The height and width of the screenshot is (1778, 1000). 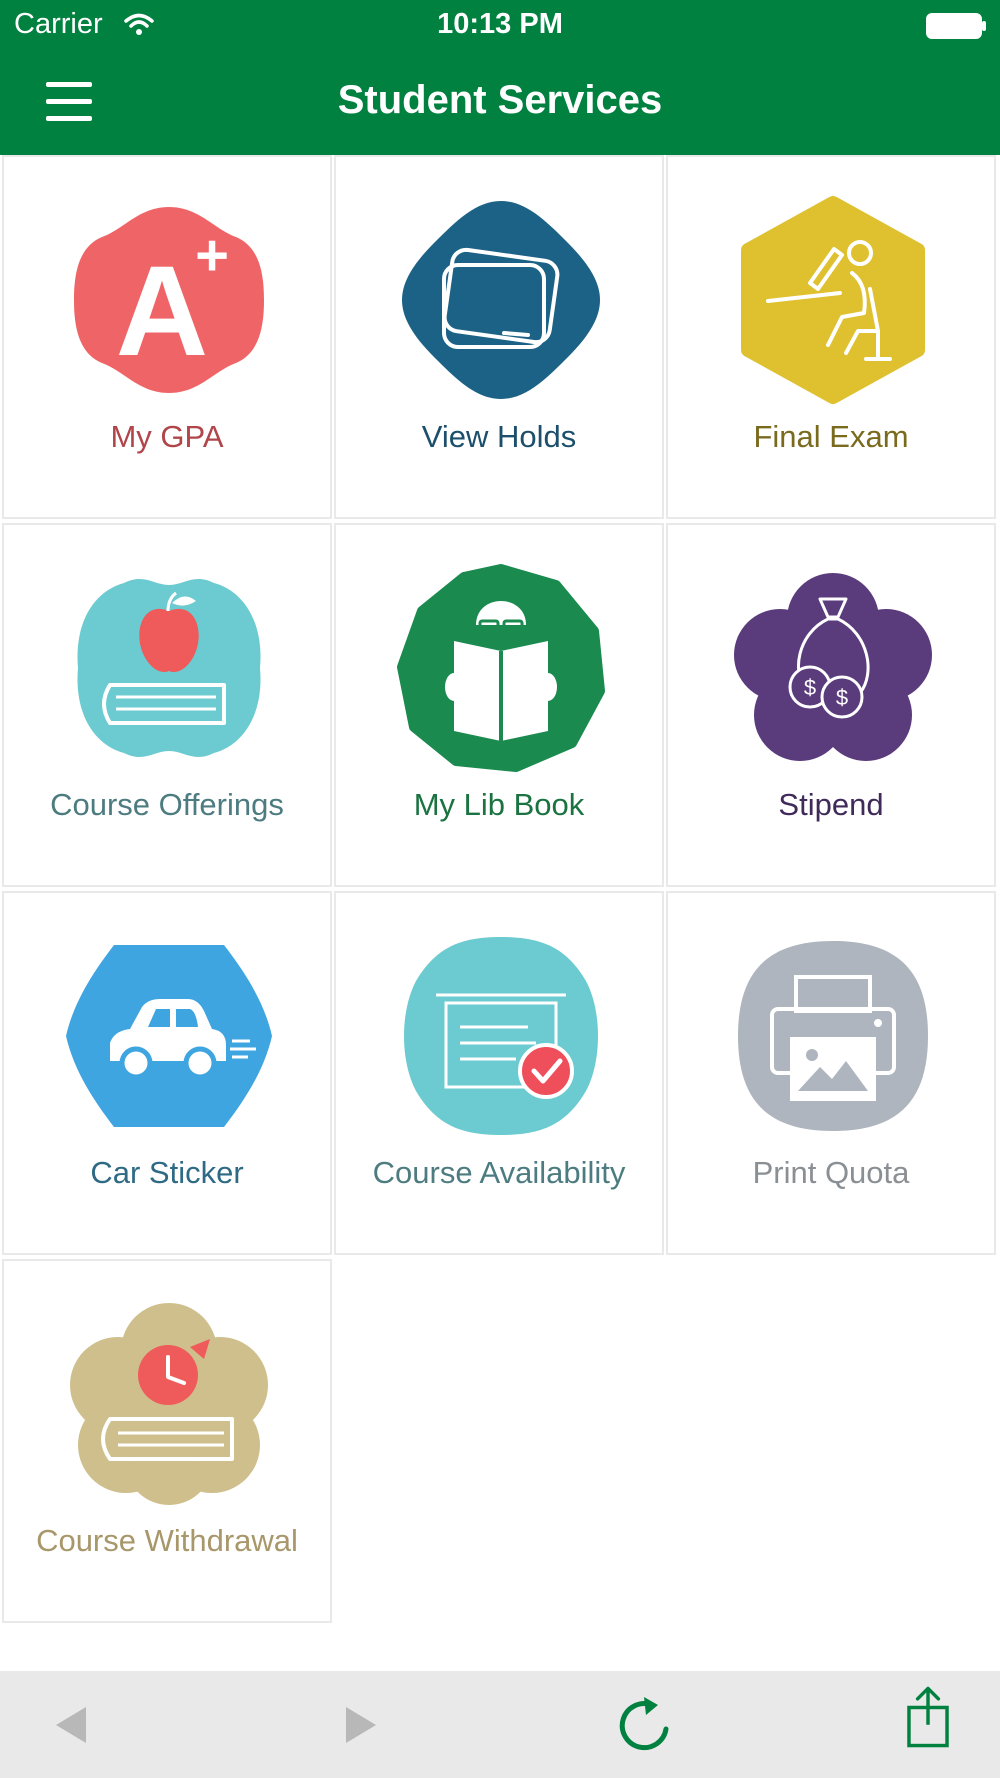 What do you see at coordinates (169, 668) in the screenshot?
I see `apple-on-book-icon` at bounding box center [169, 668].